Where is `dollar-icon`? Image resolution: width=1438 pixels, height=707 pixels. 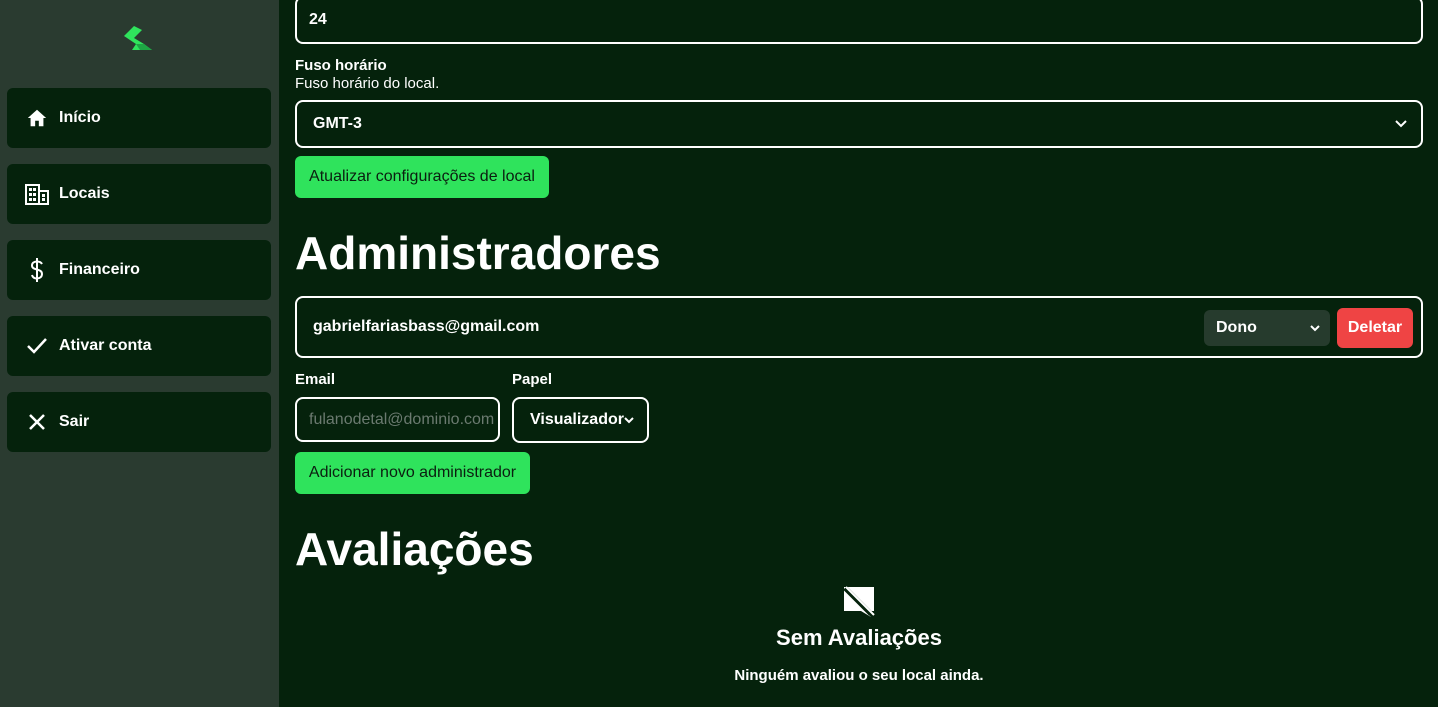 dollar-icon is located at coordinates (37, 270).